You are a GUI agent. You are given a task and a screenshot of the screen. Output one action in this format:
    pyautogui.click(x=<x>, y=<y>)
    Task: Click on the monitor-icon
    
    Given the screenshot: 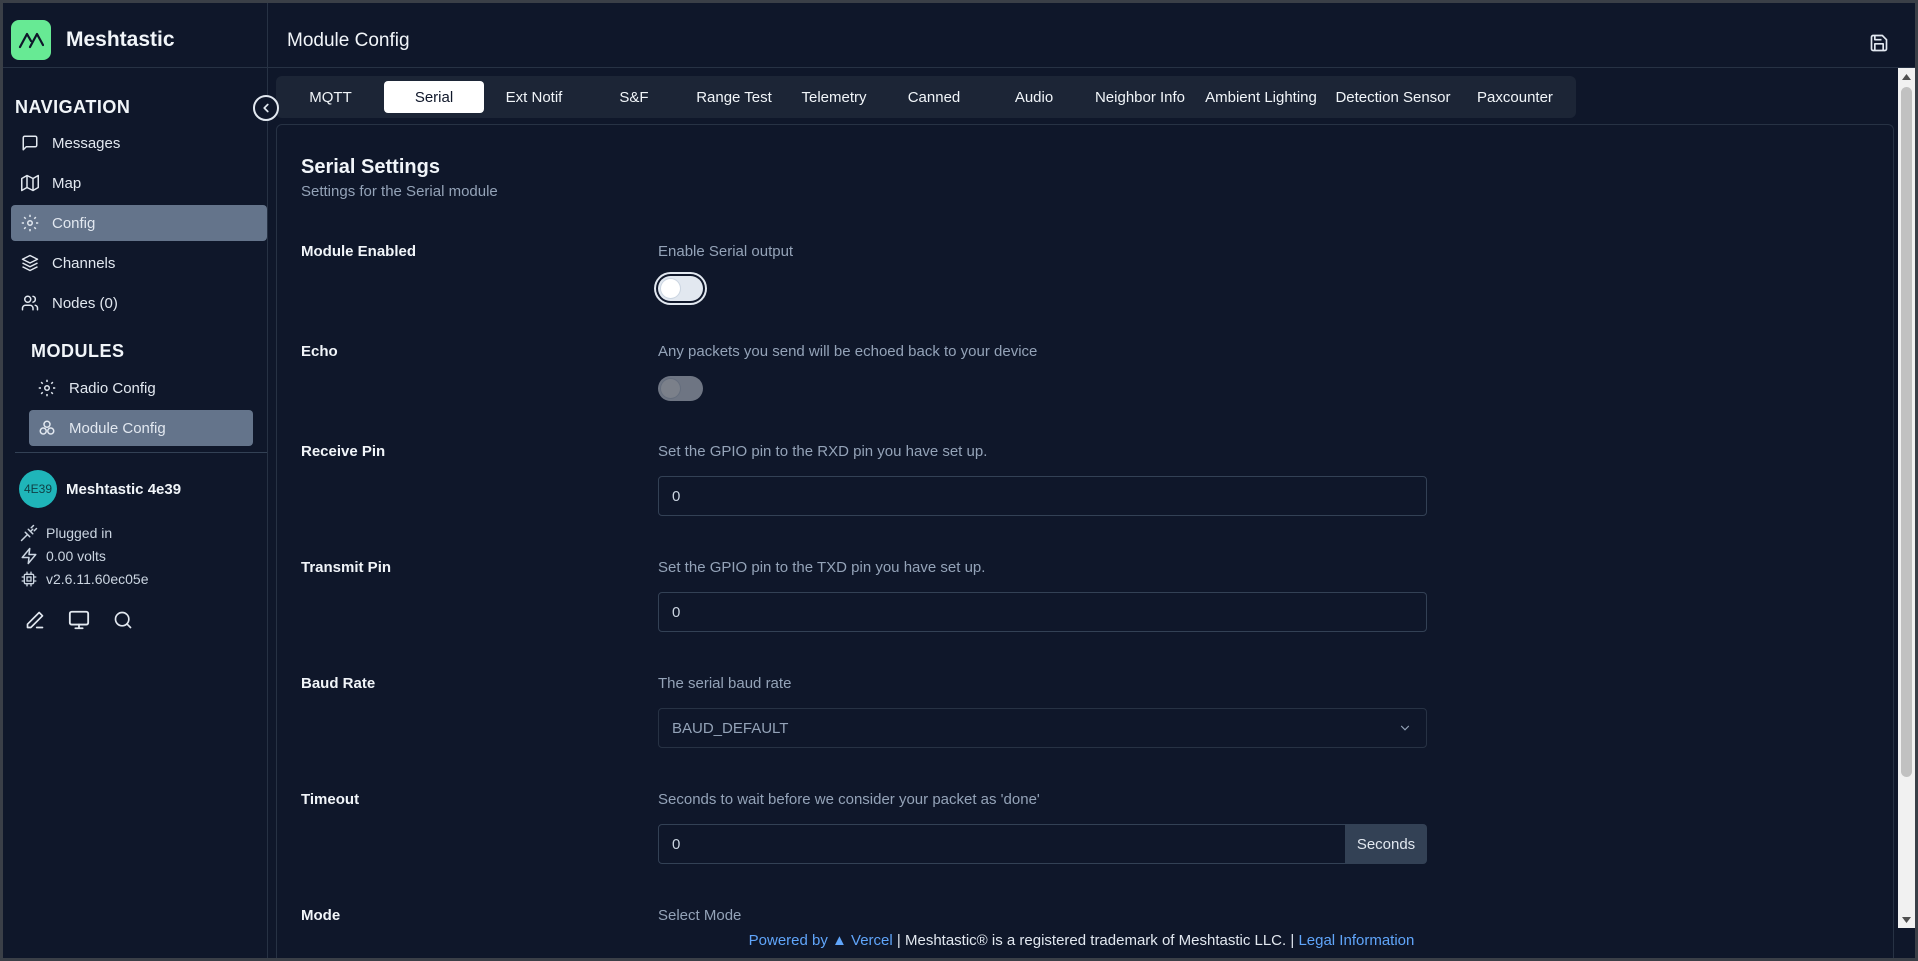 What is the action you would take?
    pyautogui.click(x=79, y=620)
    